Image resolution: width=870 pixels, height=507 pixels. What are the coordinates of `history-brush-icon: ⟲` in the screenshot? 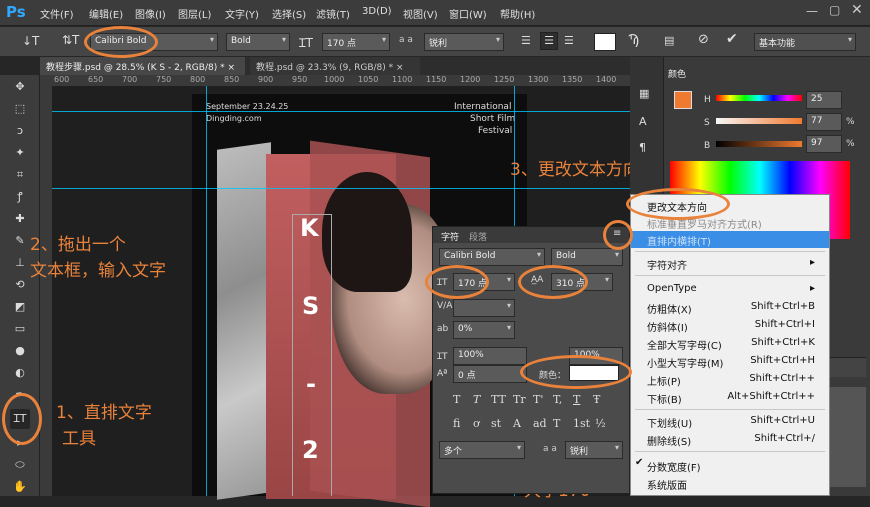 It's located at (20, 285).